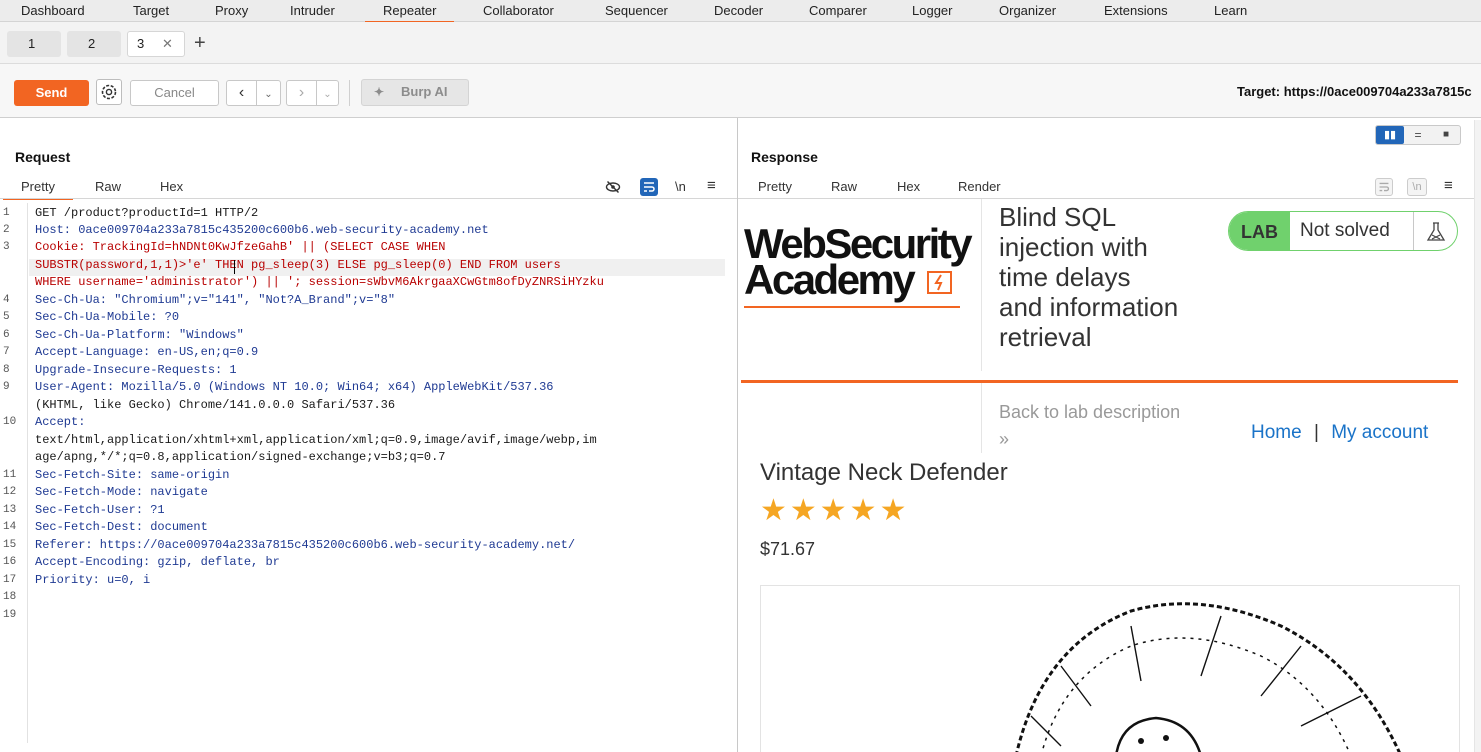 The image size is (1481, 752). I want to click on single-pane-icon: ■, so click(1446, 135).